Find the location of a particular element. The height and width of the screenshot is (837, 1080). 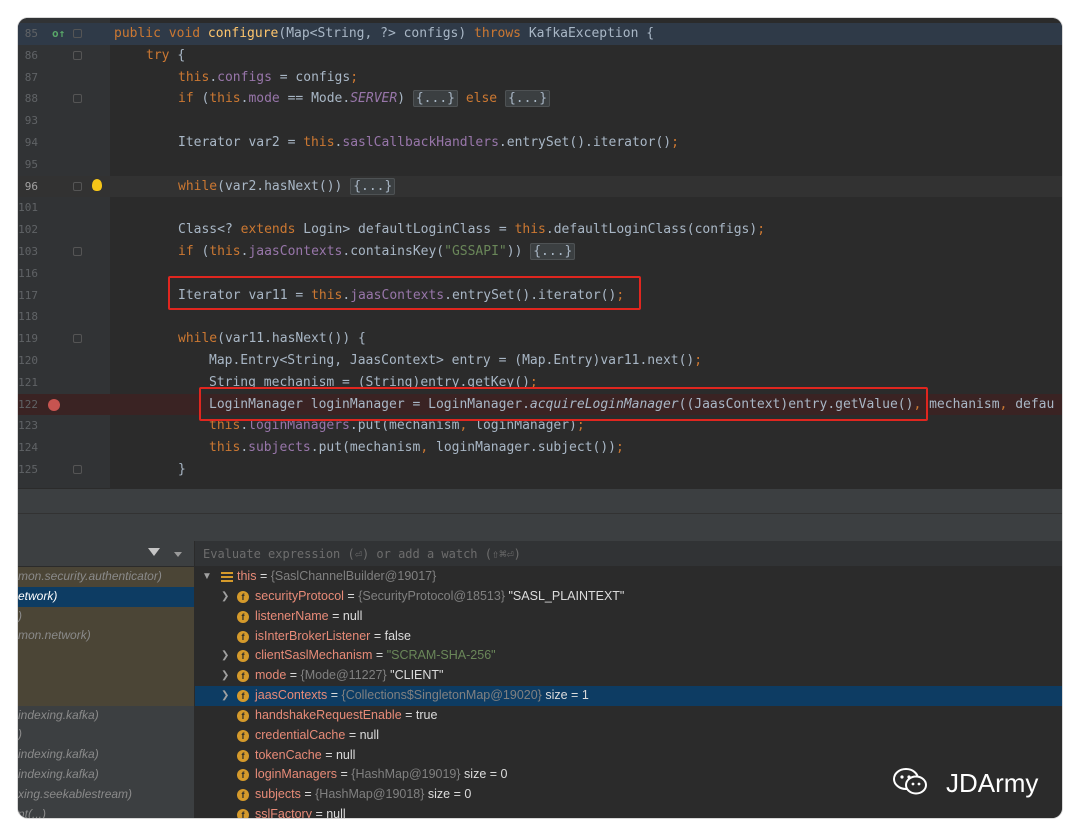

filter-icon is located at coordinates (154, 552).